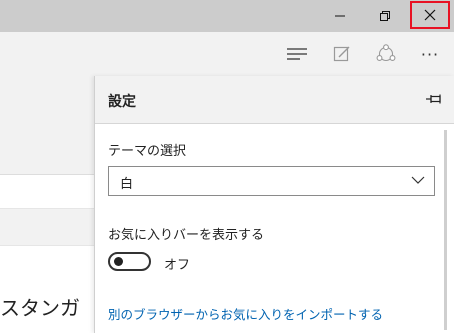 The width and height of the screenshot is (454, 333). I want to click on close-button, so click(430, 15).